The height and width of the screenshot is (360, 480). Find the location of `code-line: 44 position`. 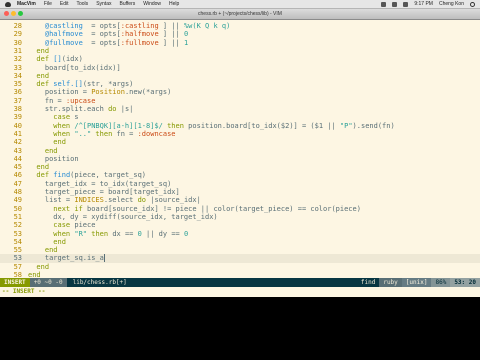

code-line: 44 position is located at coordinates (240, 159).